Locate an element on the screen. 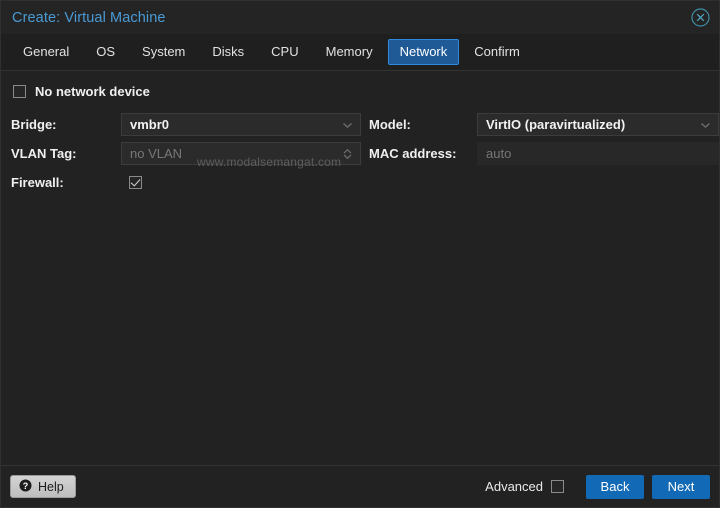  firewall-label: Firewall: is located at coordinates (37, 182).